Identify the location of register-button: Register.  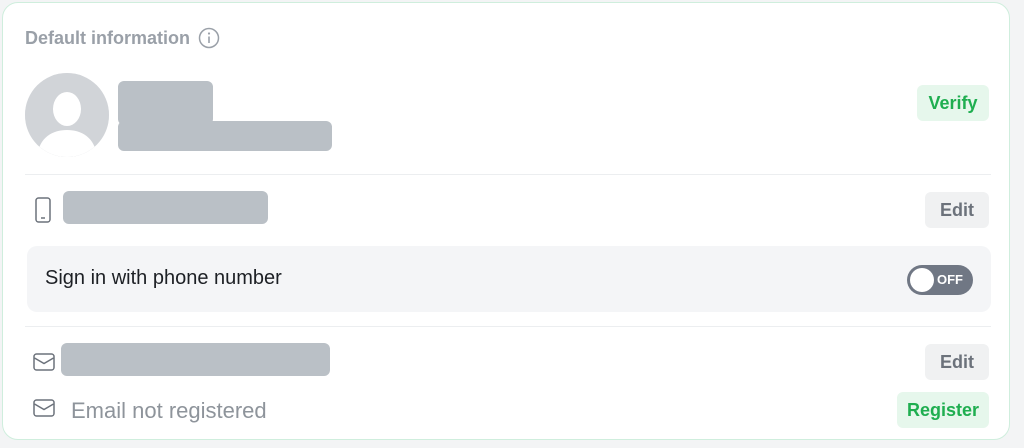
(943, 410).